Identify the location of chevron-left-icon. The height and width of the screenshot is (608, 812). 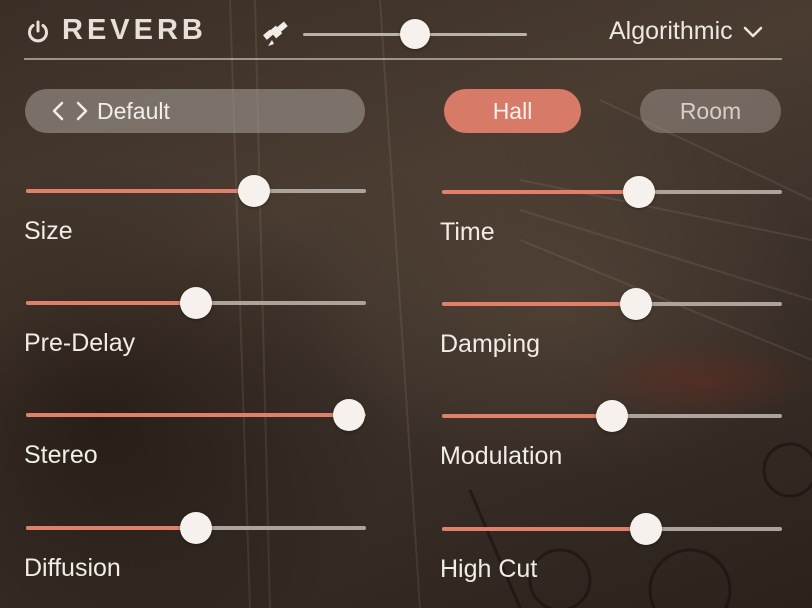
(58, 111).